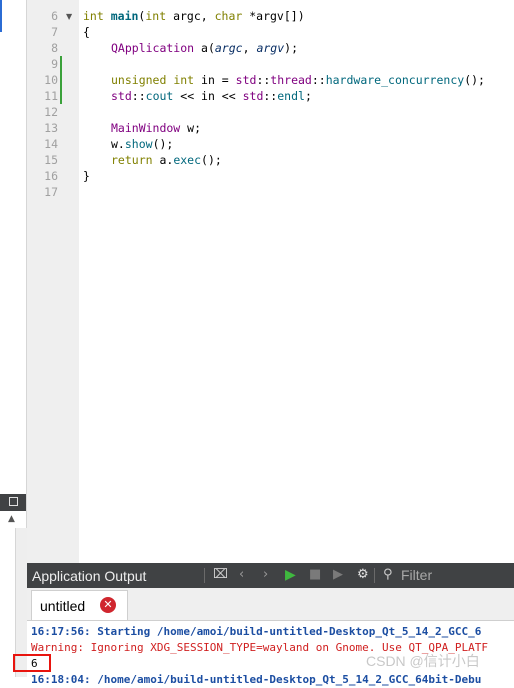  What do you see at coordinates (187, 160) in the screenshot?
I see `function-name: exec` at bounding box center [187, 160].